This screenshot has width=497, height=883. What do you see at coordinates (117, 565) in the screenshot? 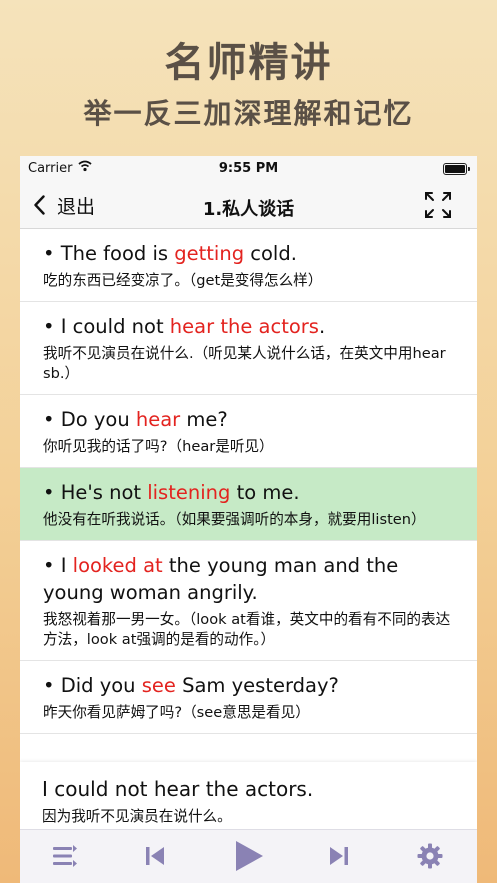
I see `highlighted-phrase: looked at` at bounding box center [117, 565].